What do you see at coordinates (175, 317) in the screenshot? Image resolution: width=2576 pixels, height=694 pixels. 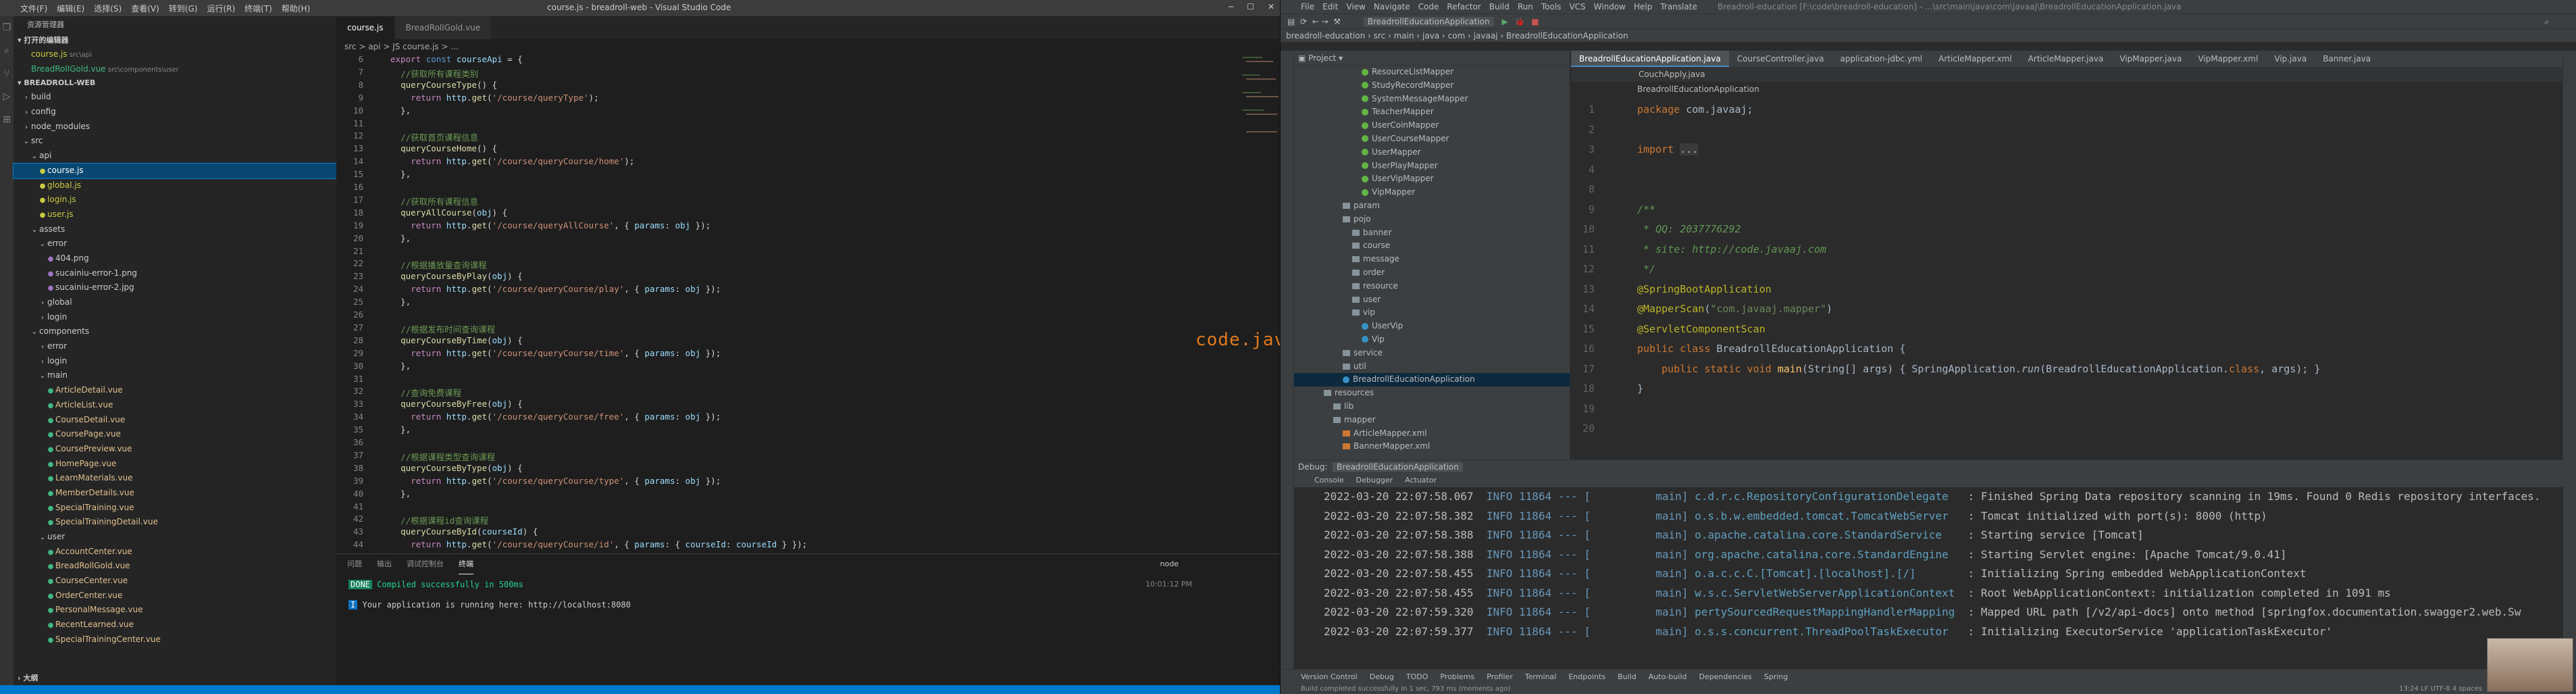 I see `folder-item: › login` at bounding box center [175, 317].